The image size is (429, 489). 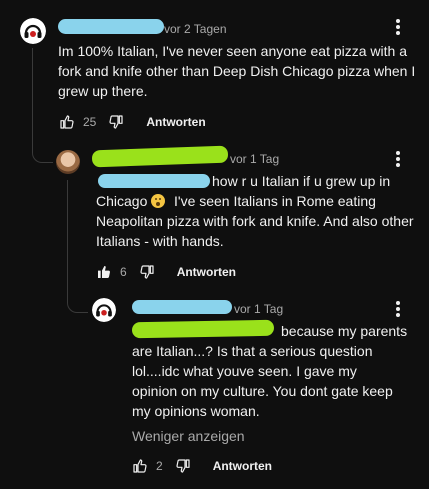 What do you see at coordinates (195, 29) in the screenshot?
I see `comment-time: vor 2 Tagen` at bounding box center [195, 29].